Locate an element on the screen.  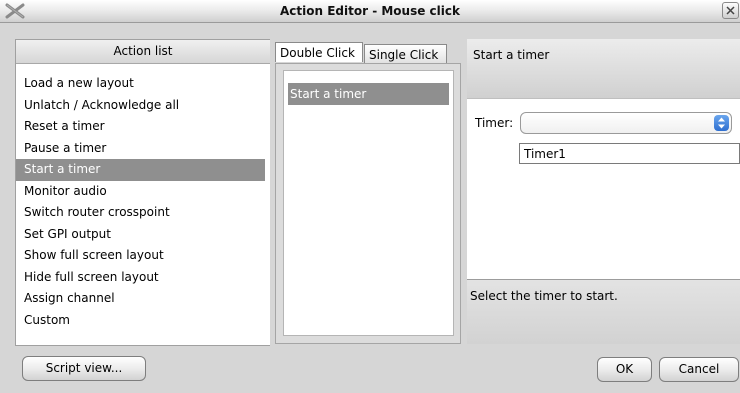
close-button is located at coordinates (730, 10).